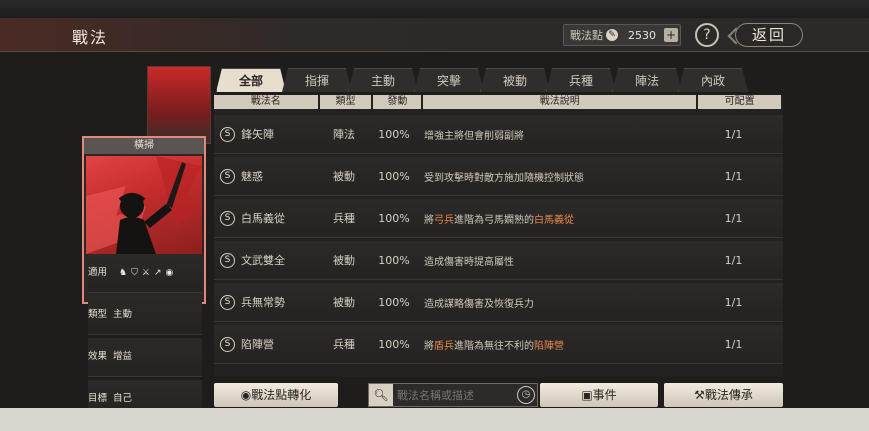  Describe the element at coordinates (429, 220) in the screenshot. I see `description-text: 將` at that location.